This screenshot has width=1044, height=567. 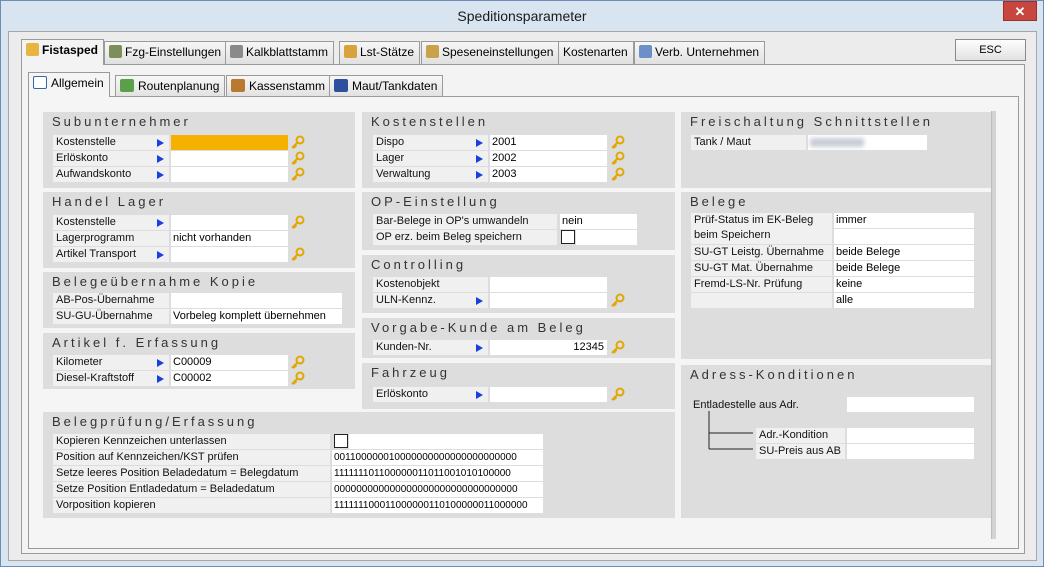 I want to click on label-kunden-nr: Kunden-Nr., so click(x=430, y=347).